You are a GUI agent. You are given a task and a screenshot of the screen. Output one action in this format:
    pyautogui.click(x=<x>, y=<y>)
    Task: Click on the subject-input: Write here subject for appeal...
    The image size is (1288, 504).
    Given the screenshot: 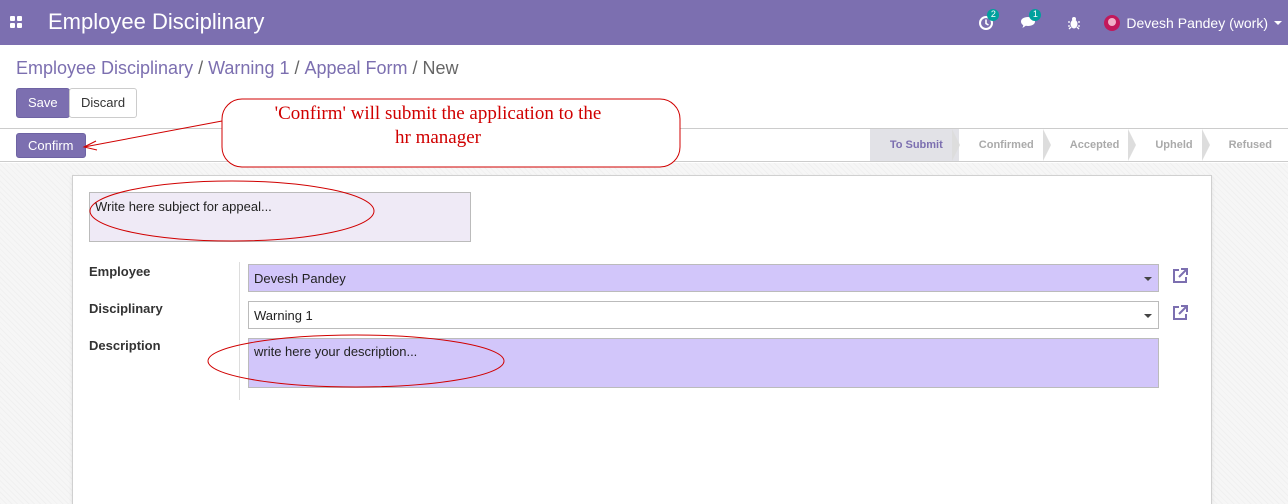 What is the action you would take?
    pyautogui.click(x=280, y=217)
    